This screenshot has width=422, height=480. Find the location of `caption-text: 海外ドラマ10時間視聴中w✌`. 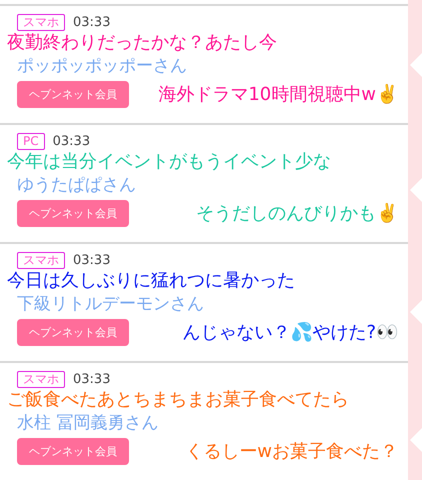

caption-text: 海外ドラマ10時間視聴中w✌ is located at coordinates (278, 94).